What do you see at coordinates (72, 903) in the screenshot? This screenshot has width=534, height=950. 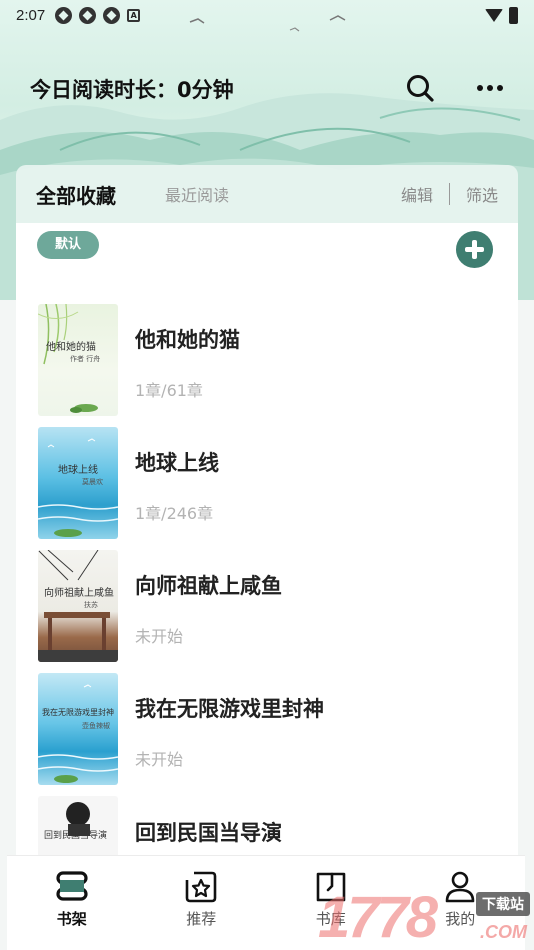 I see `nav-bookshelf: 书架` at bounding box center [72, 903].